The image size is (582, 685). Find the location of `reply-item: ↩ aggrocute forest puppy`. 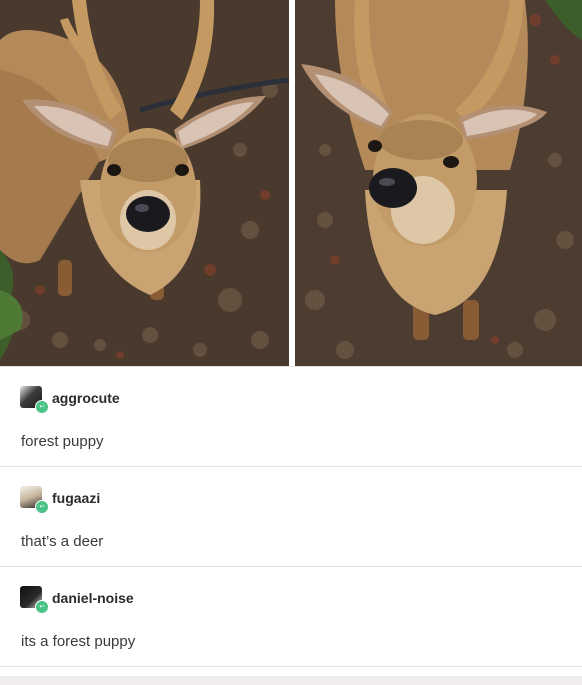

reply-item: ↩ aggrocute forest puppy is located at coordinates (291, 416).